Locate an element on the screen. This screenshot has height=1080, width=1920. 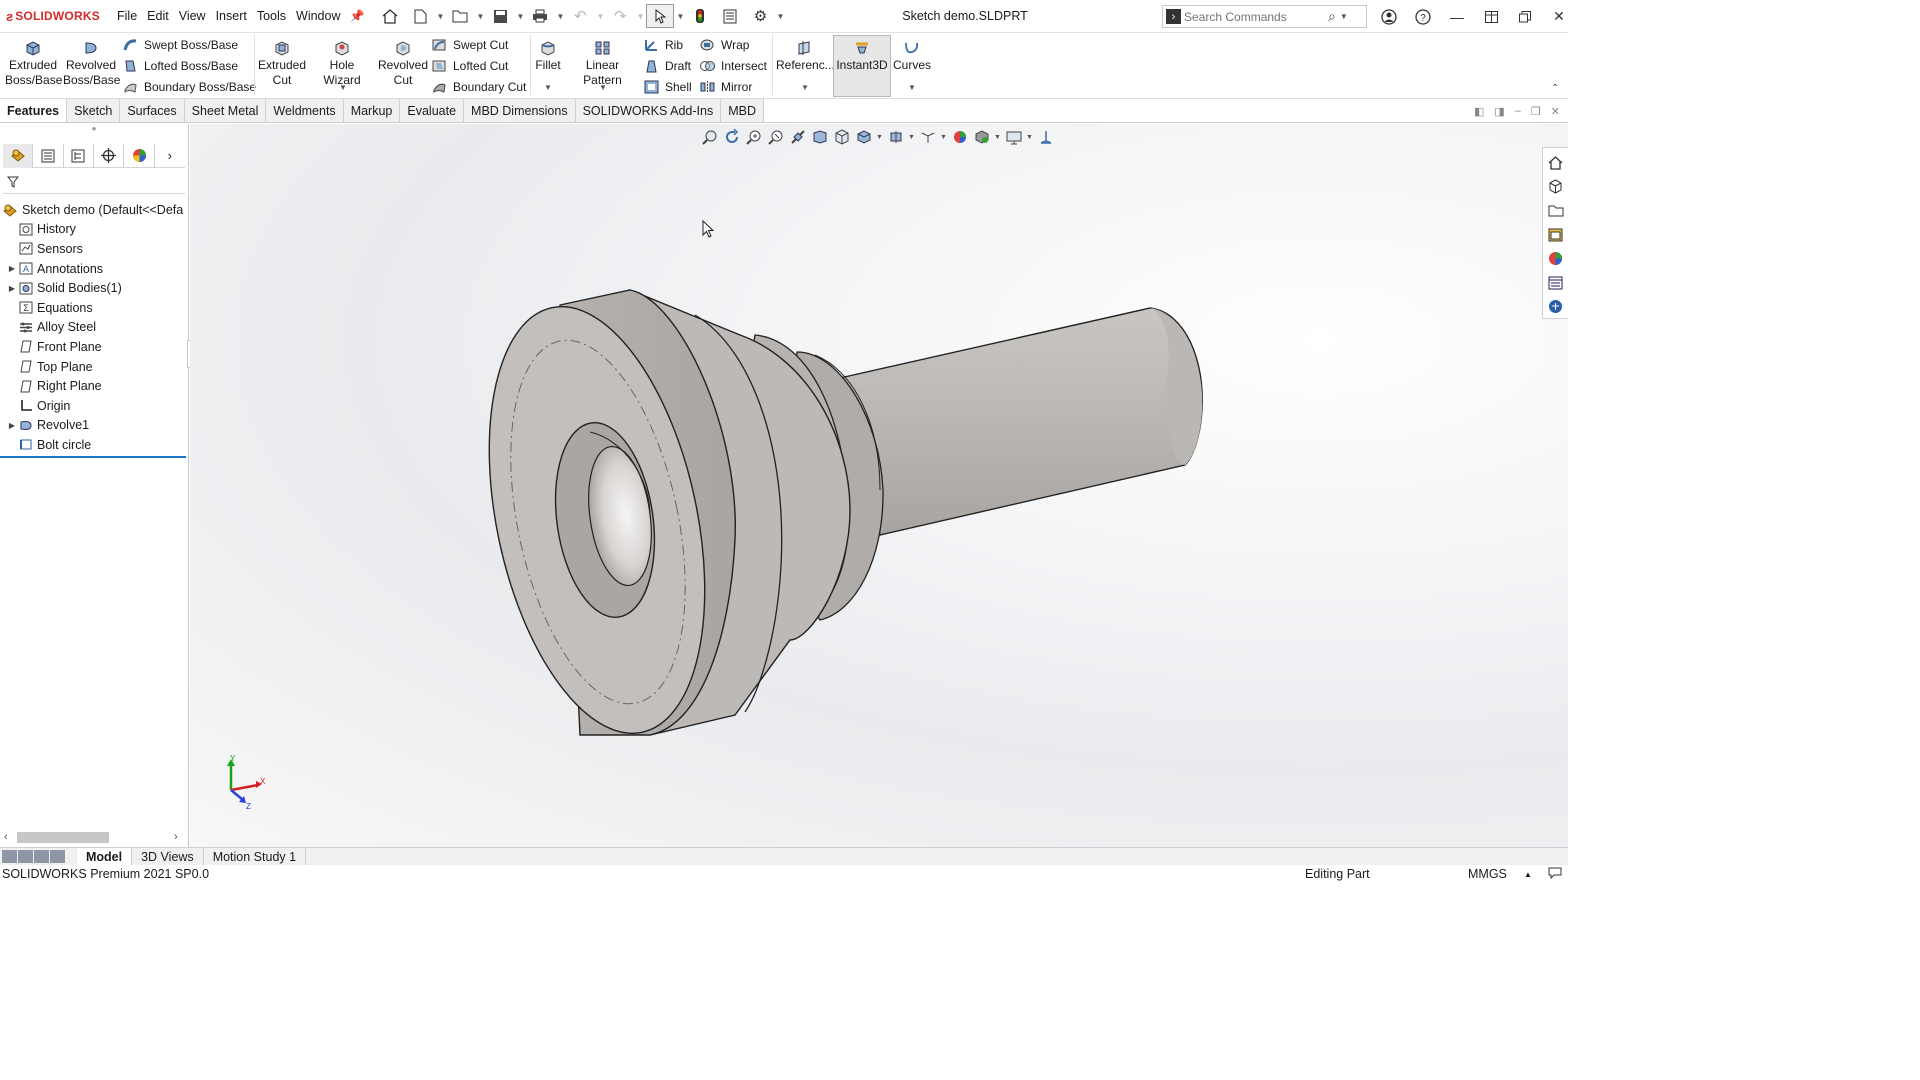
tab-solidworks-addins: SOLIDWORKS Add-Ins is located at coordinates (648, 110).